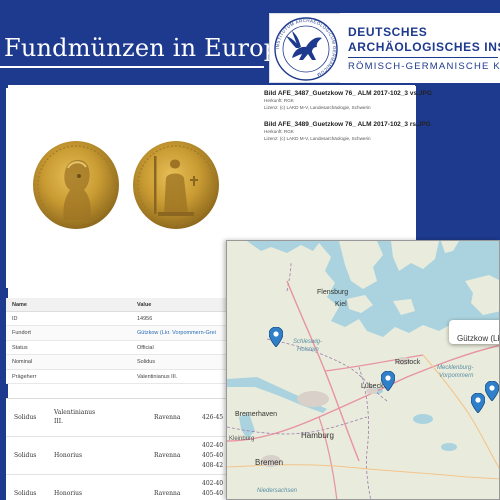 The height and width of the screenshot is (500, 500). What do you see at coordinates (117, 376) in the screenshot?
I see `table-row: Prägeherr Valentinianus III.` at bounding box center [117, 376].